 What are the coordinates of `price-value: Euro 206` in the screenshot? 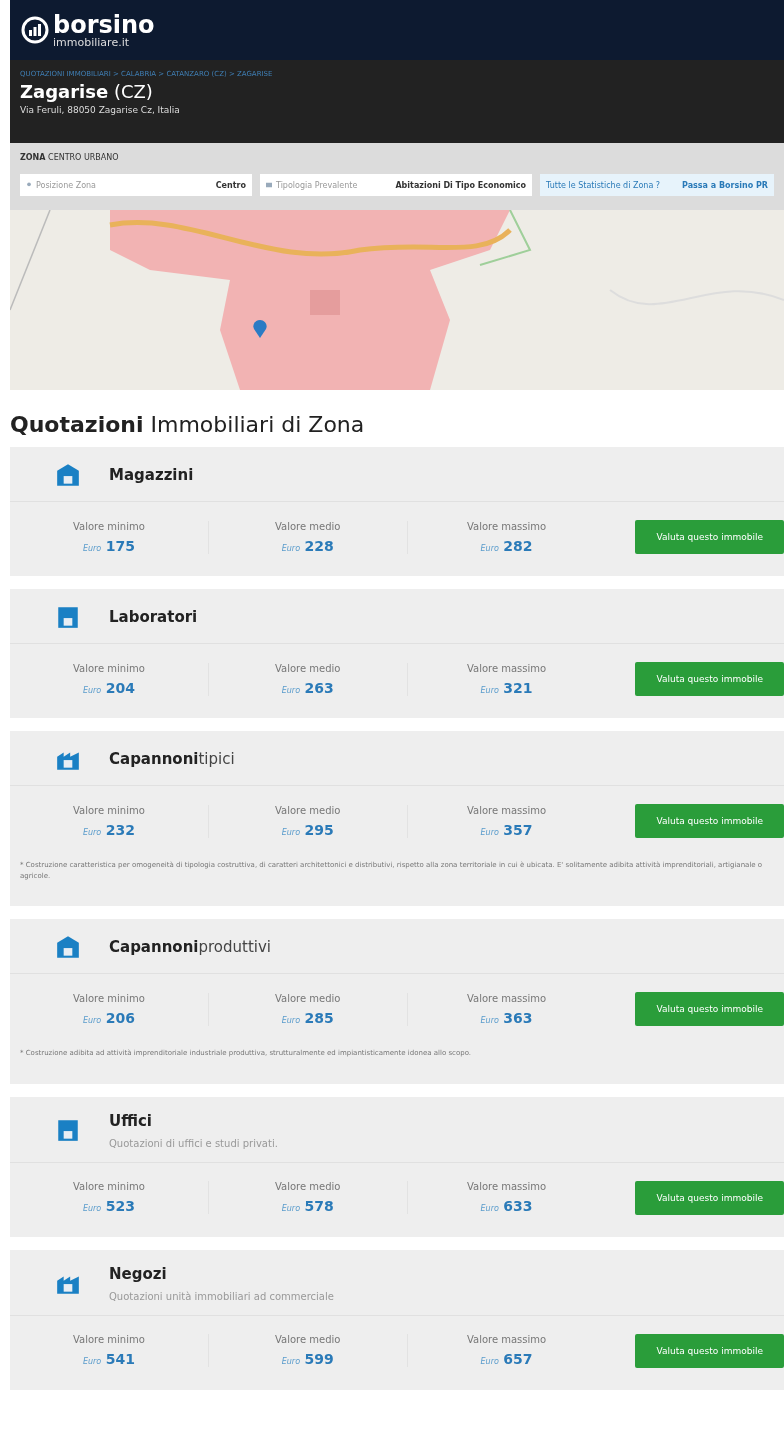 It's located at (108, 1017).